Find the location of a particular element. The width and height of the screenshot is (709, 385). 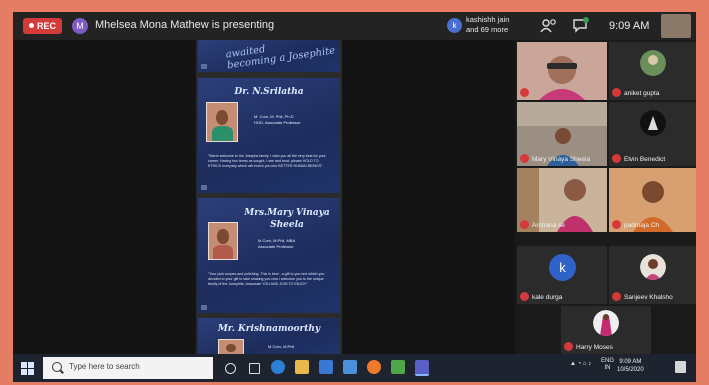

host-name: kashishh jain is located at coordinates (488, 19).